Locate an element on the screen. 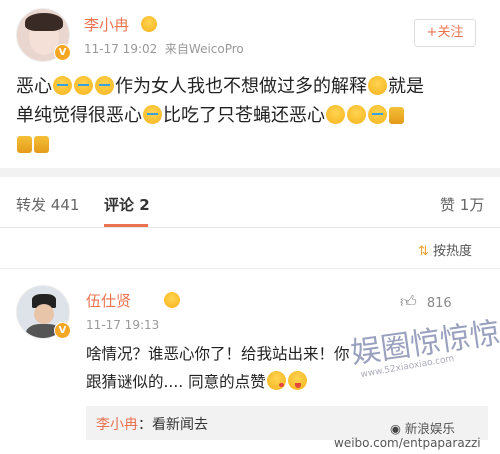 This screenshot has height=454, width=500. comment-line-2: 跟猜谜似的.... 同意的点赞 is located at coordinates (286, 382).